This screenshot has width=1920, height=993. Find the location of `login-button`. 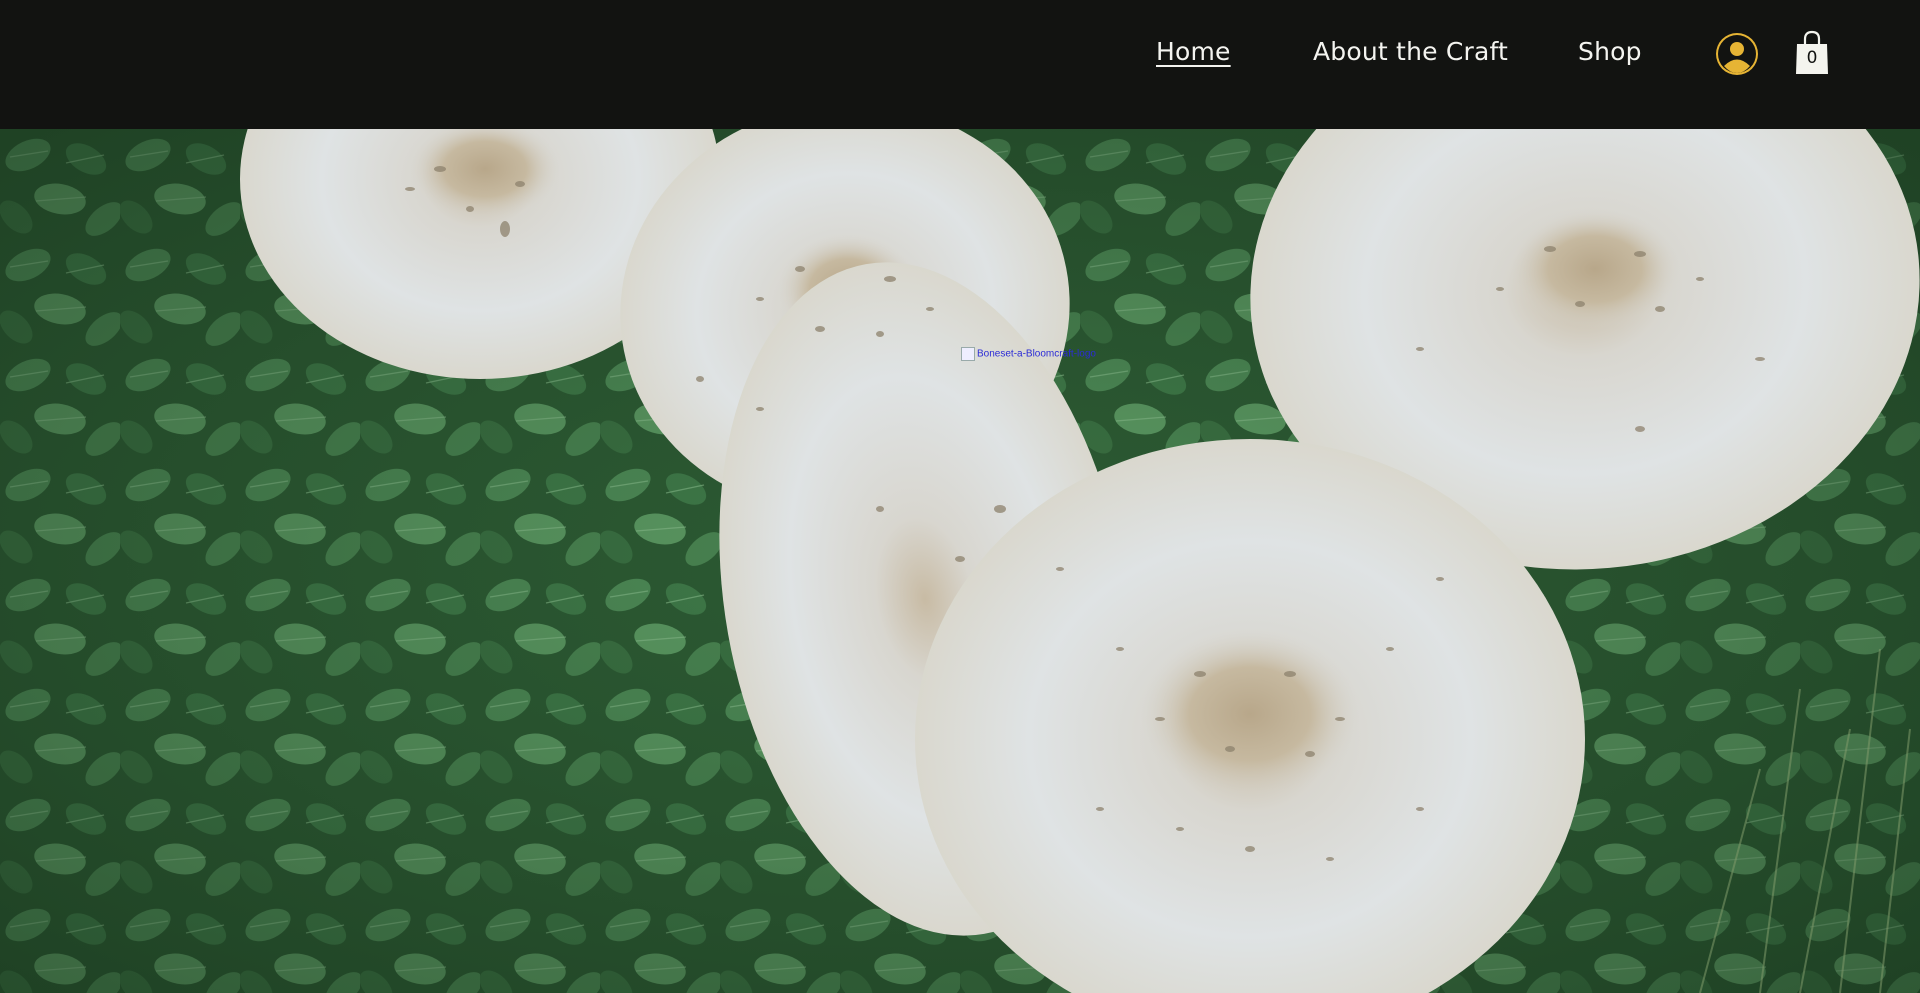

login-button is located at coordinates (1737, 54).